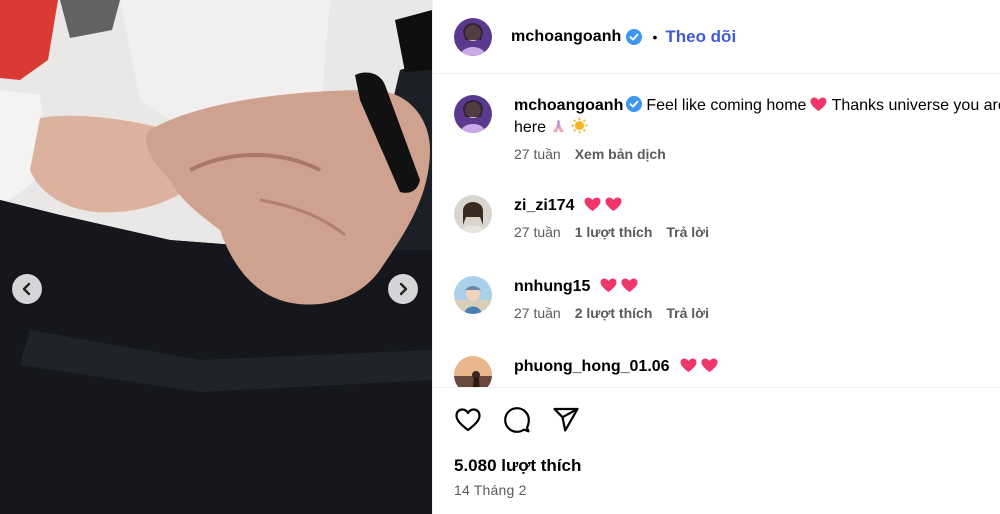  What do you see at coordinates (537, 154) in the screenshot?
I see `caption-time: 27 tuần` at bounding box center [537, 154].